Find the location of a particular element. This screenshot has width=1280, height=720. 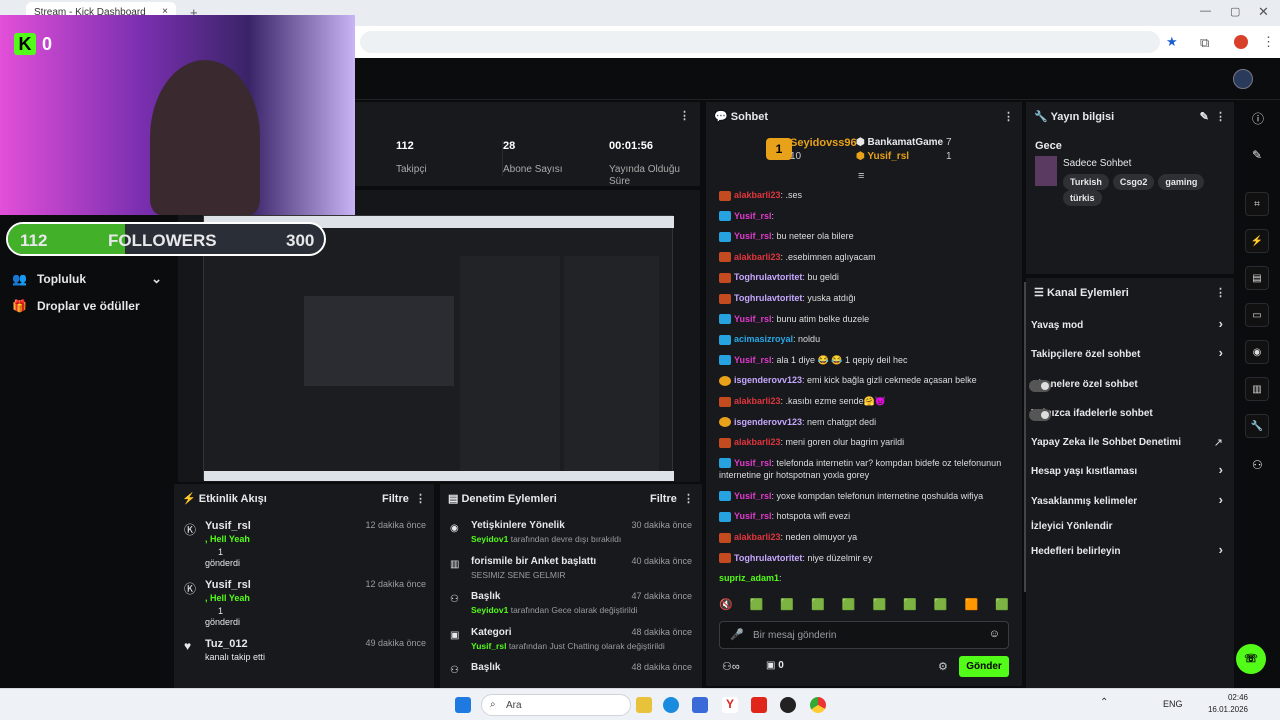

extensions-icon: ⧉ is located at coordinates (1204, 43).